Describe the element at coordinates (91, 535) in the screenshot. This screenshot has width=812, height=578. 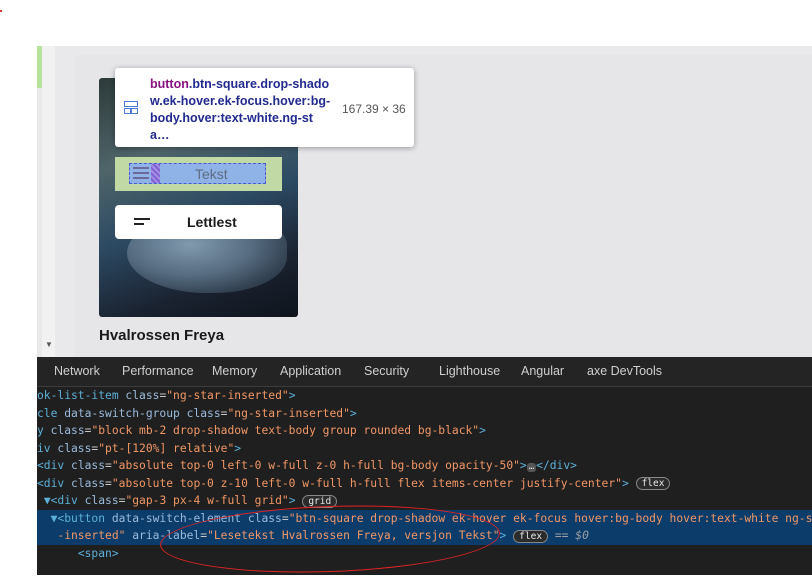
I see `dom-value: -inserted"` at that location.